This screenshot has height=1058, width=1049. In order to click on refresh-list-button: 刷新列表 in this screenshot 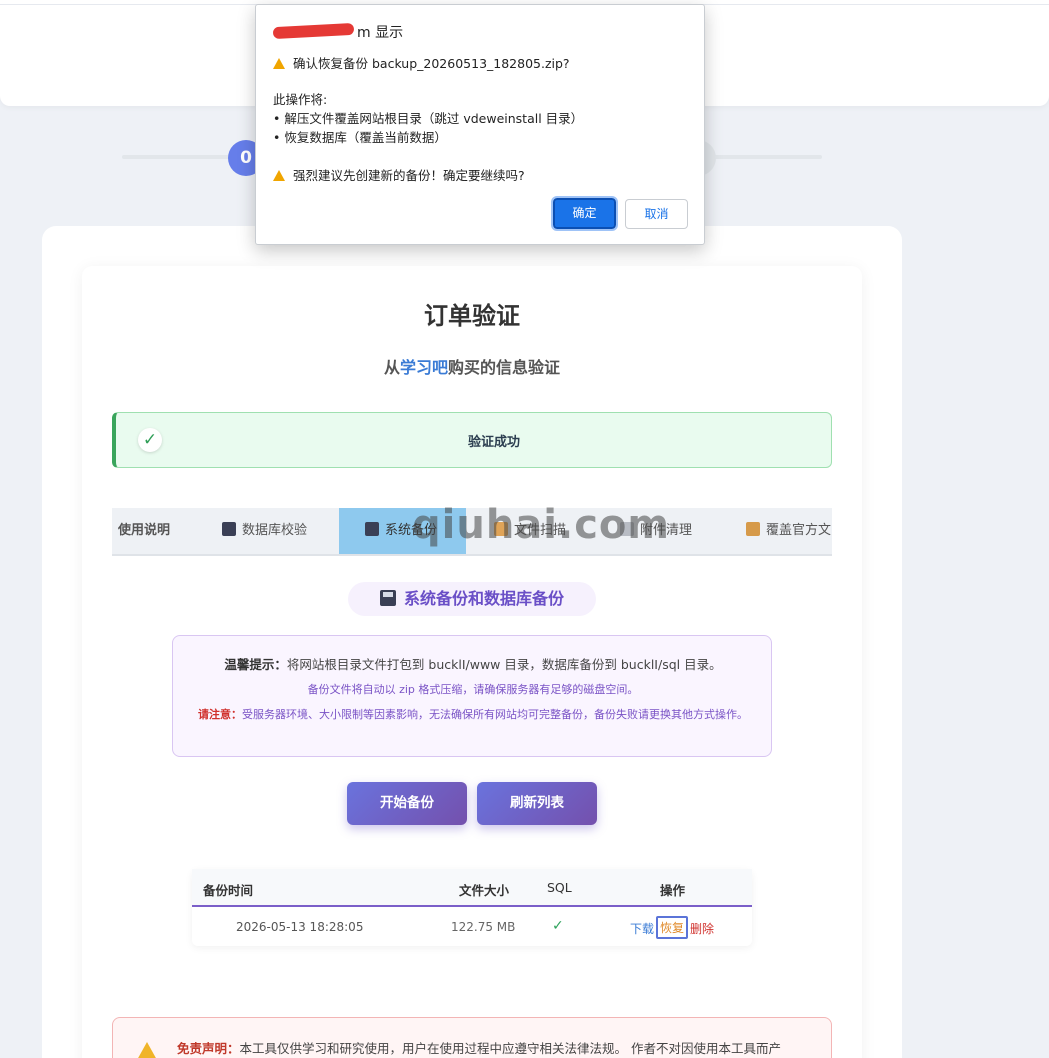, I will do `click(537, 803)`.